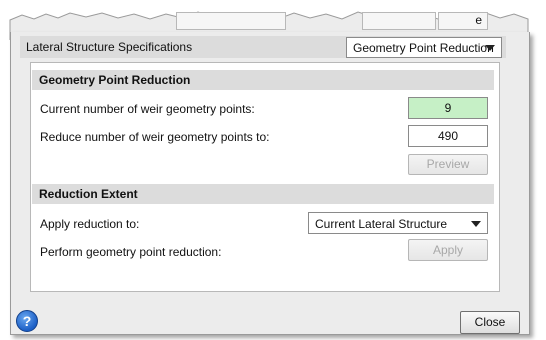  Describe the element at coordinates (88, 194) in the screenshot. I see `reduction-extent-title: Reduction Extent` at that location.